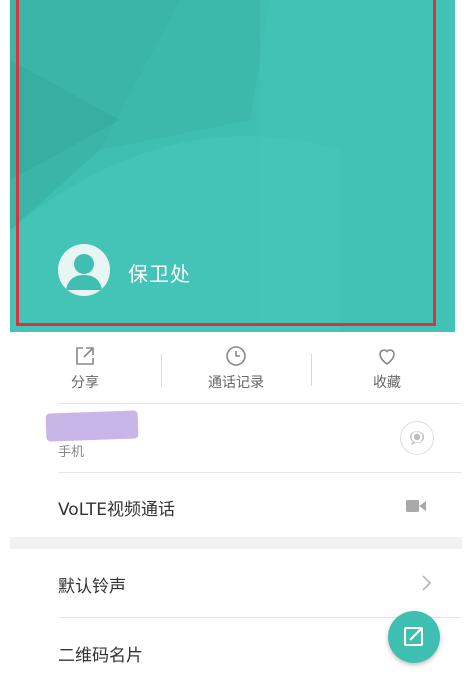  Describe the element at coordinates (85, 383) in the screenshot. I see `share-label: 分享` at that location.